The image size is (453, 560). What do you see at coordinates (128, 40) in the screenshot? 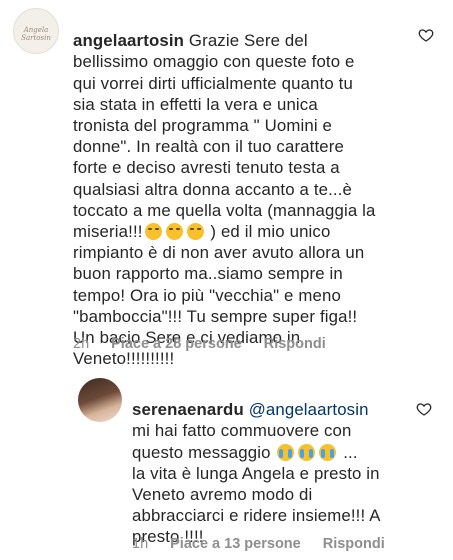
I see `username-link: angelaartosin` at bounding box center [128, 40].